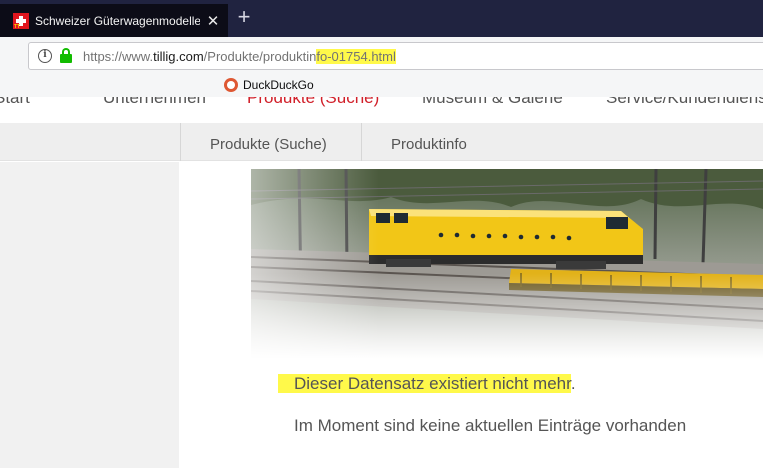  What do you see at coordinates (117, 20) in the screenshot?
I see `tab-title: Schweizer Güterwagenmodelle` at bounding box center [117, 20].